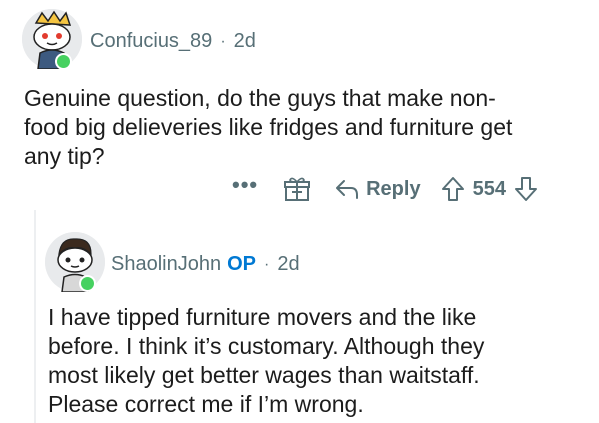 This screenshot has width=599, height=423. Describe the element at coordinates (393, 188) in the screenshot. I see `reply-label: Reply` at that location.